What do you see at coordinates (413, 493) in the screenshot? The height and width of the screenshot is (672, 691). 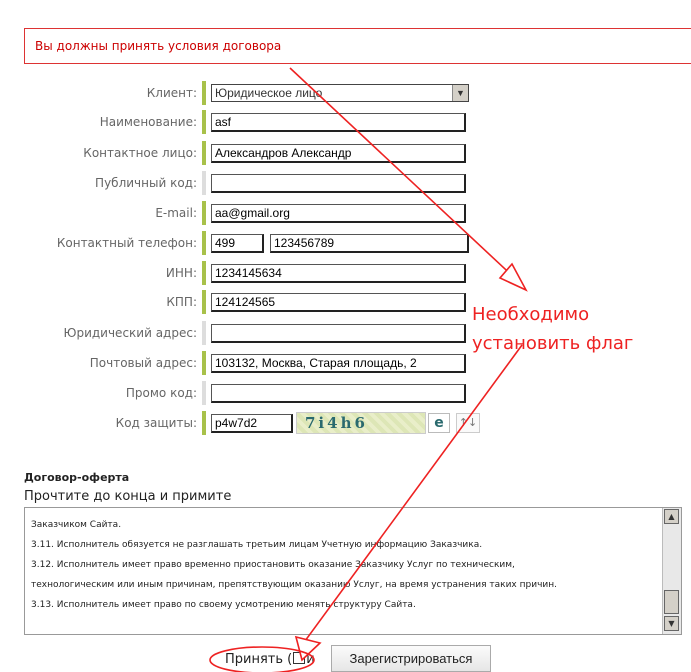 I see `arrow-to-checkbox` at bounding box center [413, 493].